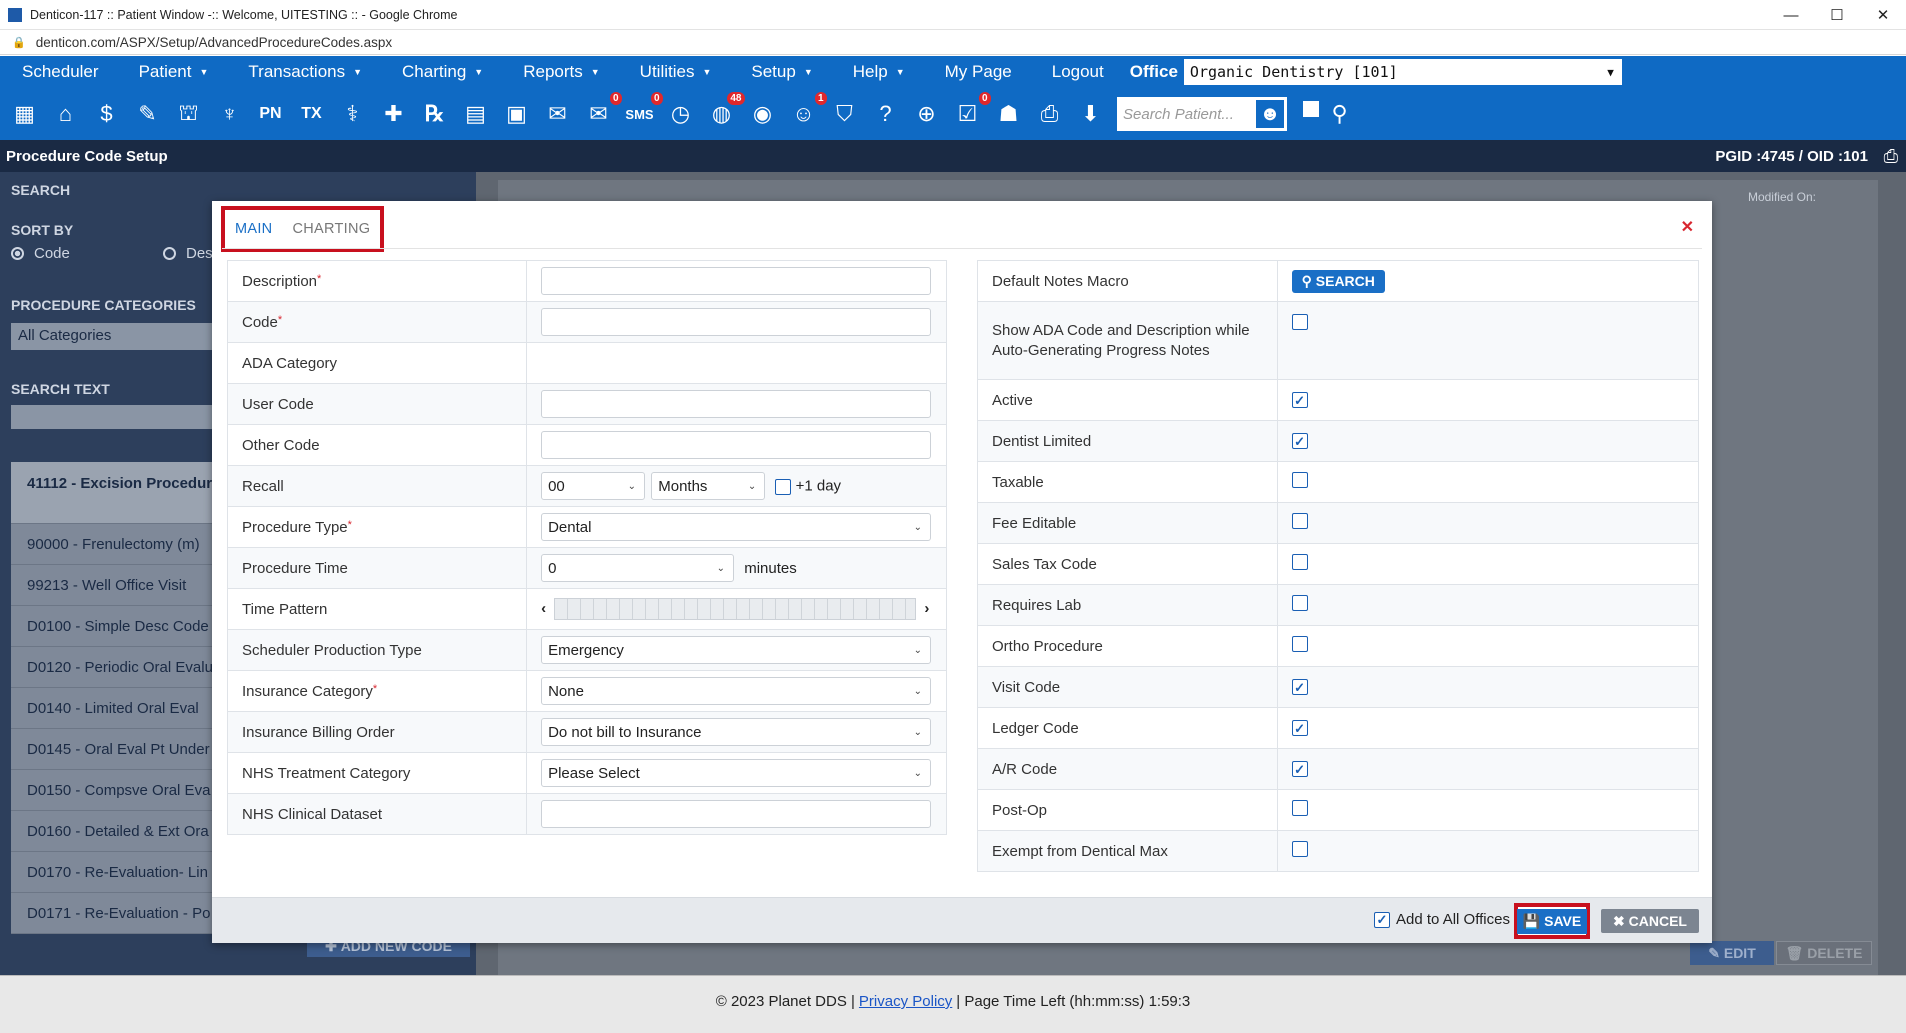 This screenshot has width=1906, height=1033. I want to click on clock-icon: ◷, so click(681, 114).